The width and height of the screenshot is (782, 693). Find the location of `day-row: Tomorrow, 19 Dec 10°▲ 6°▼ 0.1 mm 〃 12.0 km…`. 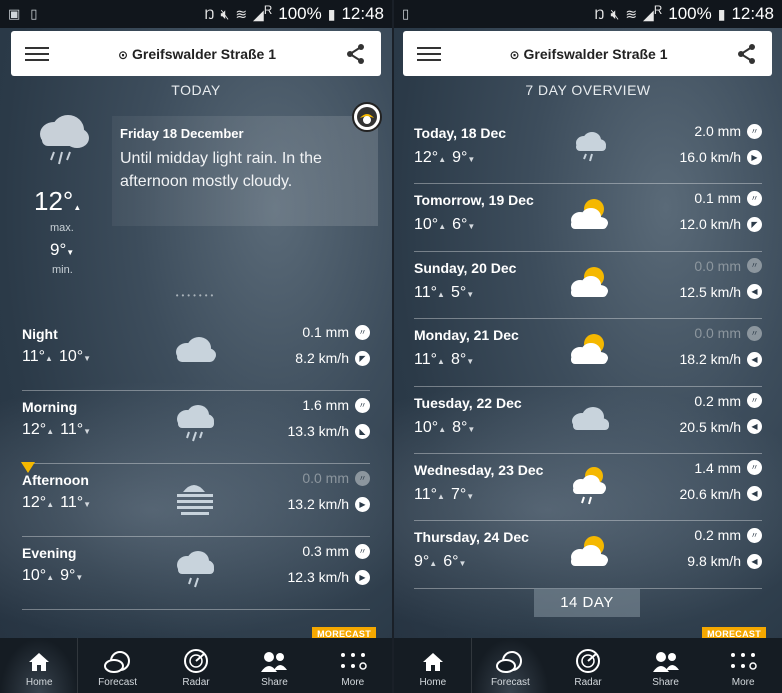

day-row: Tomorrow, 19 Dec 10°▲ 6°▼ 0.1 mm 〃 12.0 km… is located at coordinates (588, 218).